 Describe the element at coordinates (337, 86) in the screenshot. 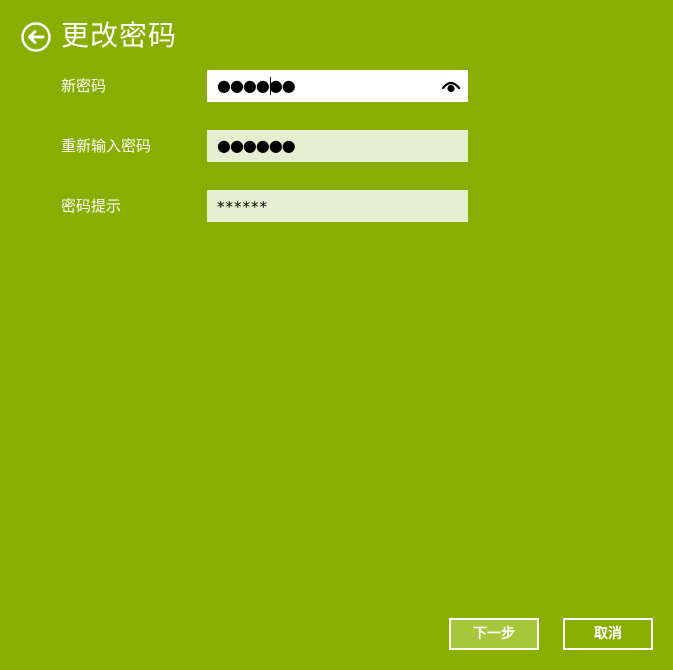

I see `new-password-field: ●●●●●●` at that location.